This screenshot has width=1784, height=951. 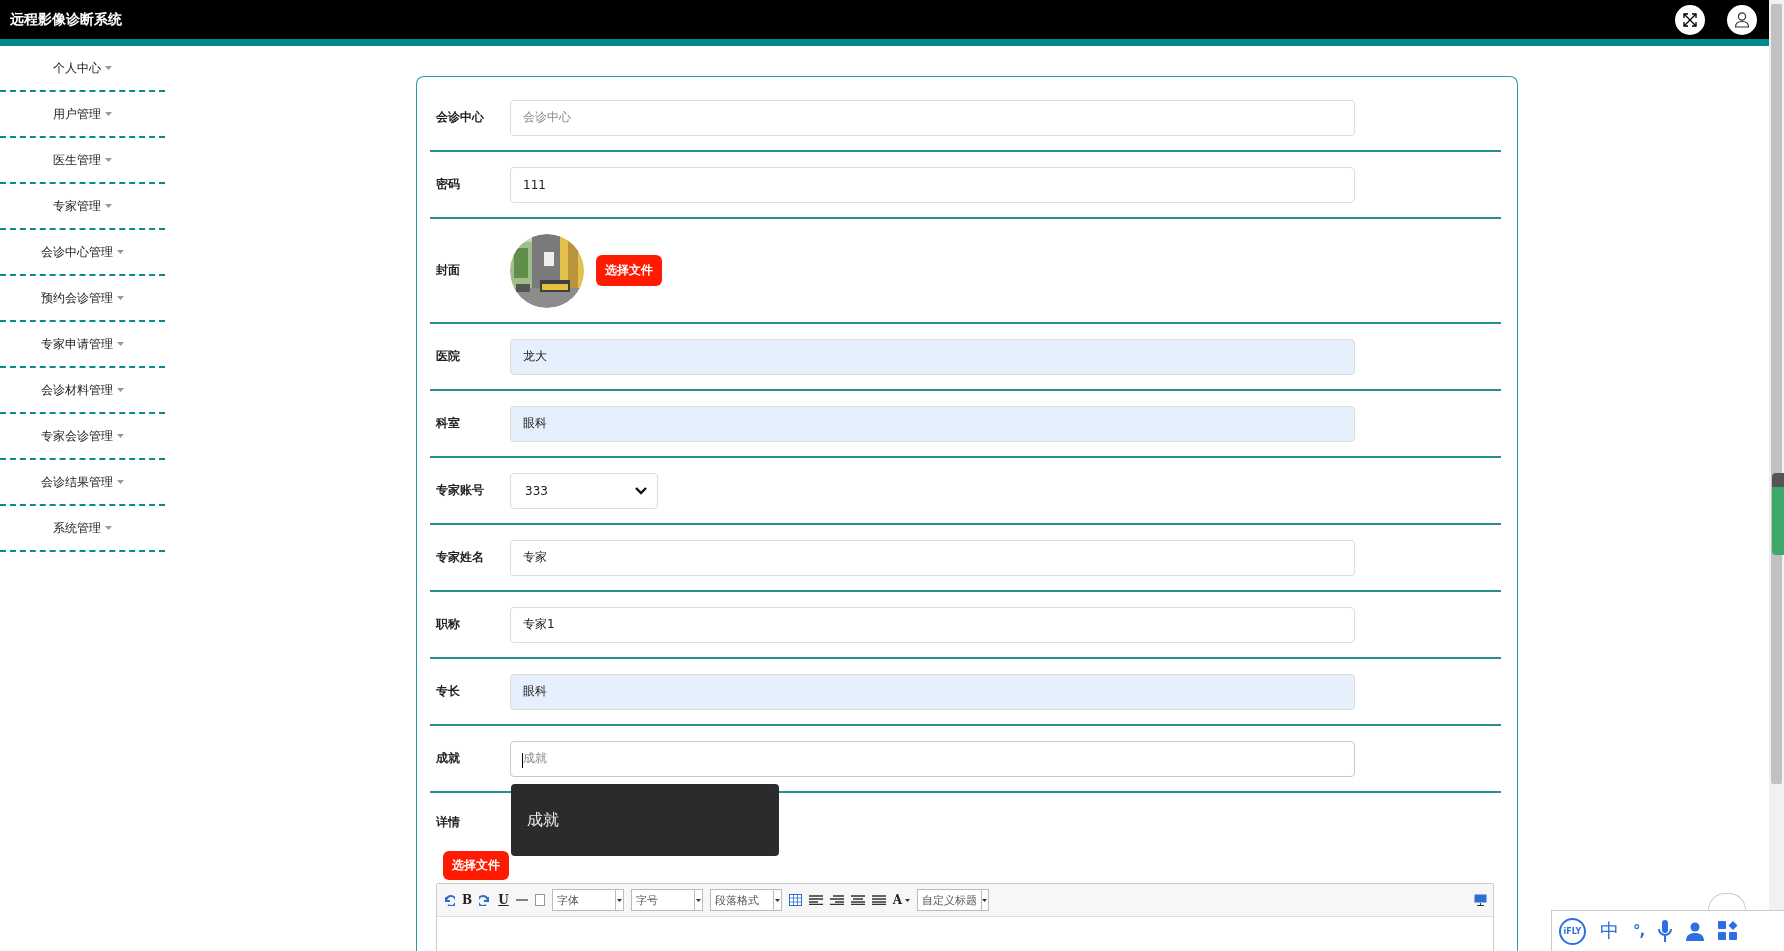 I want to click on sidebar-item: 医生管理, so click(x=77, y=160).